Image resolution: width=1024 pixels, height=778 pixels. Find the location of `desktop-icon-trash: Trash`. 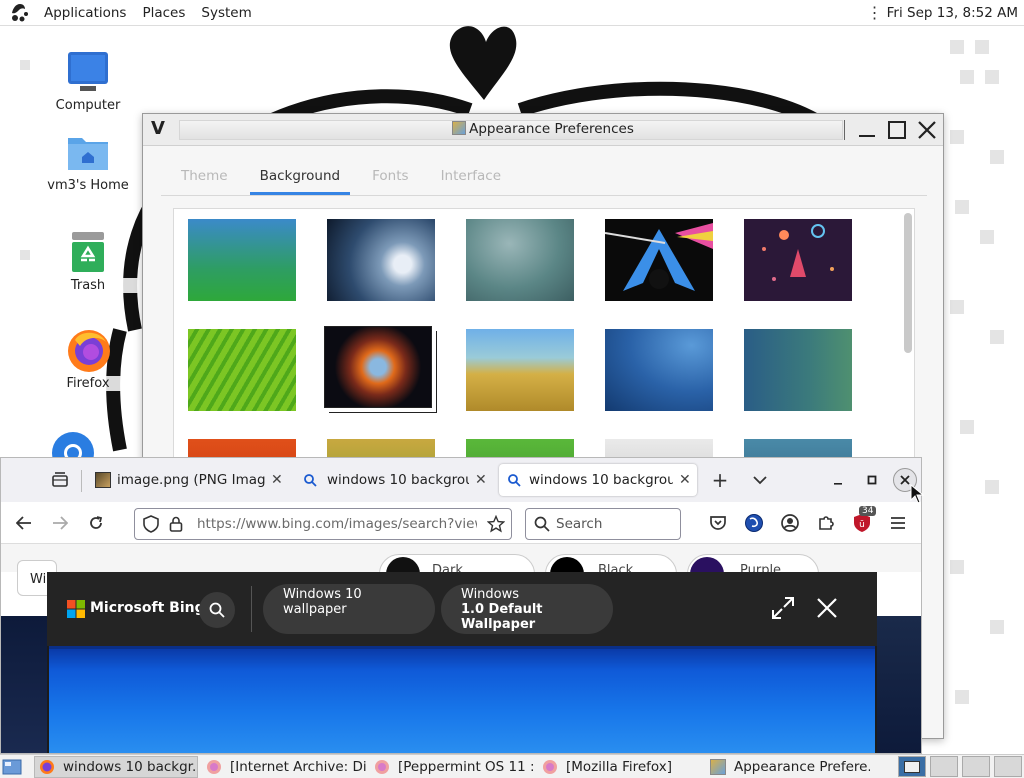

desktop-icon-trash: Trash is located at coordinates (88, 261).